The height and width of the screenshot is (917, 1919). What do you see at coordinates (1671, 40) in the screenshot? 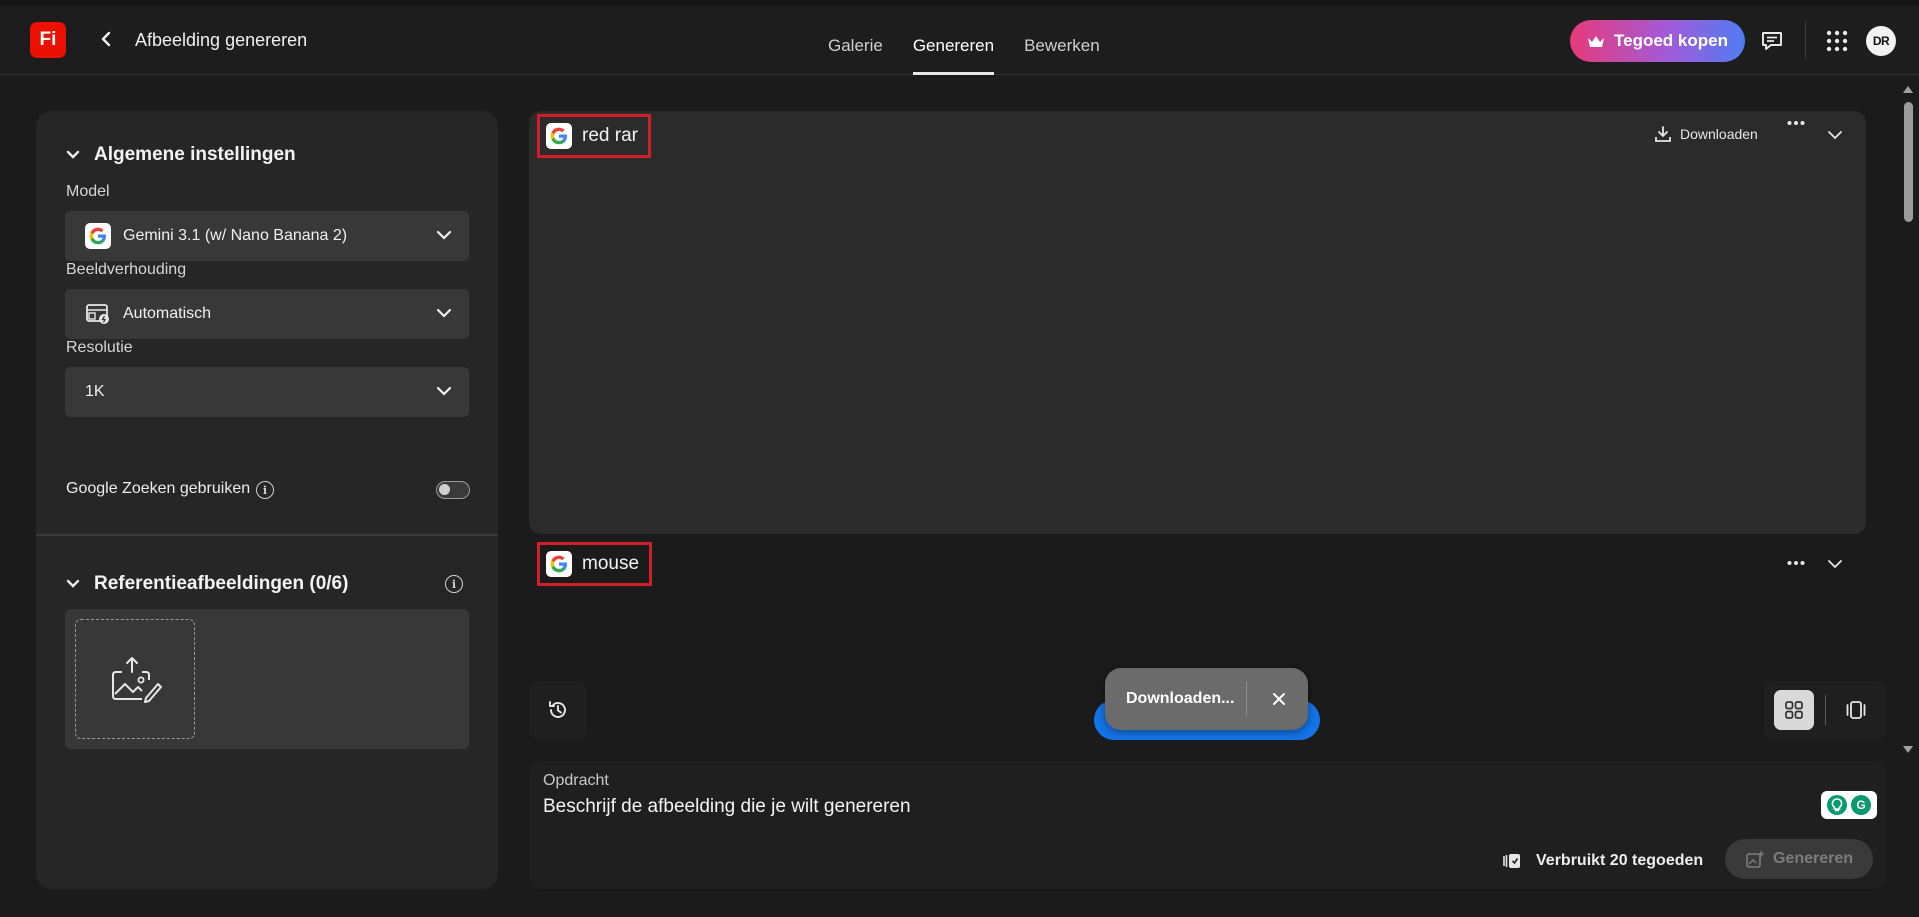
I see `buy-credits-label: Tegoed kopen` at bounding box center [1671, 40].